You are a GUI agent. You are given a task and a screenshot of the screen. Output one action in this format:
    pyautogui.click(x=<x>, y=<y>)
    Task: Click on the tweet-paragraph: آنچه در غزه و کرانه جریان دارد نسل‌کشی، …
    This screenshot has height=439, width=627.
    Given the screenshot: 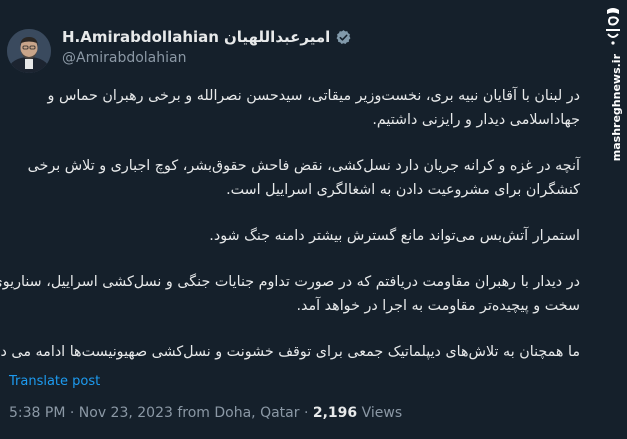 What is the action you would take?
    pyautogui.click(x=297, y=178)
    